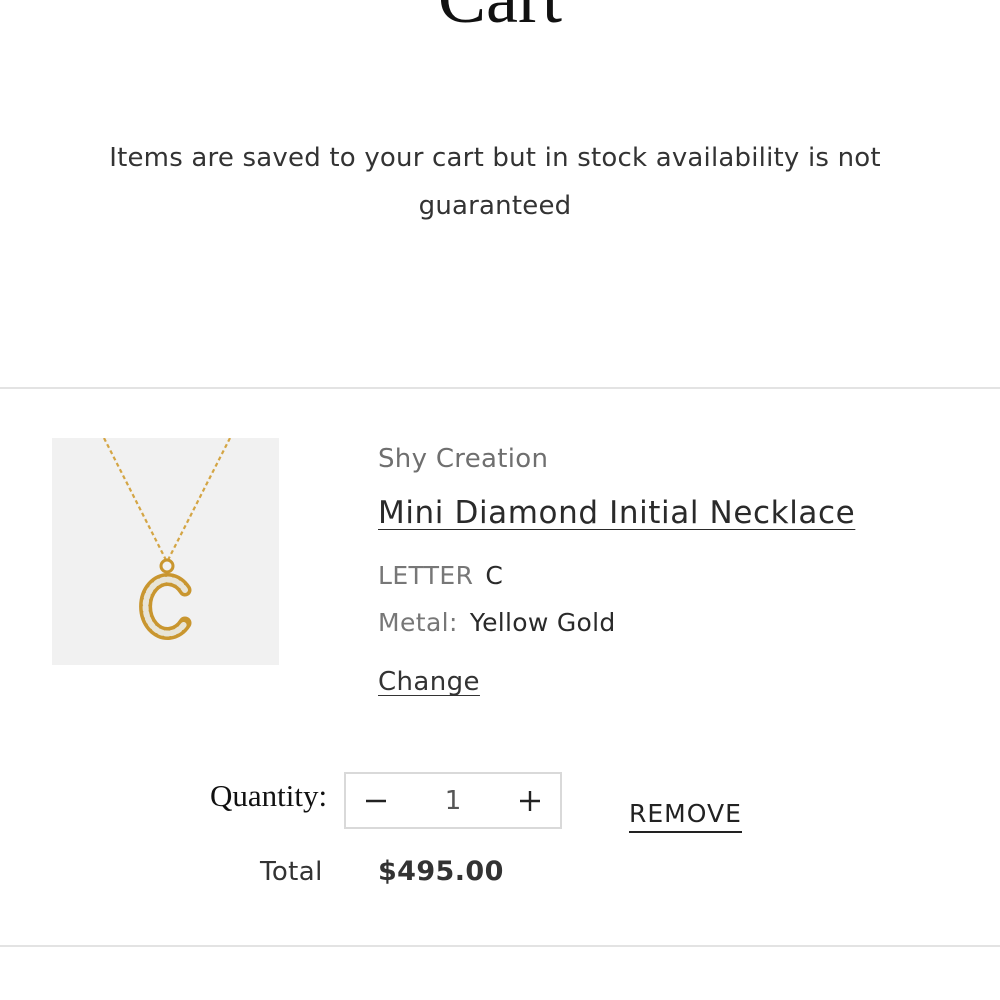 Image resolution: width=1000 pixels, height=1000 pixels. I want to click on divider-top, so click(500, 388).